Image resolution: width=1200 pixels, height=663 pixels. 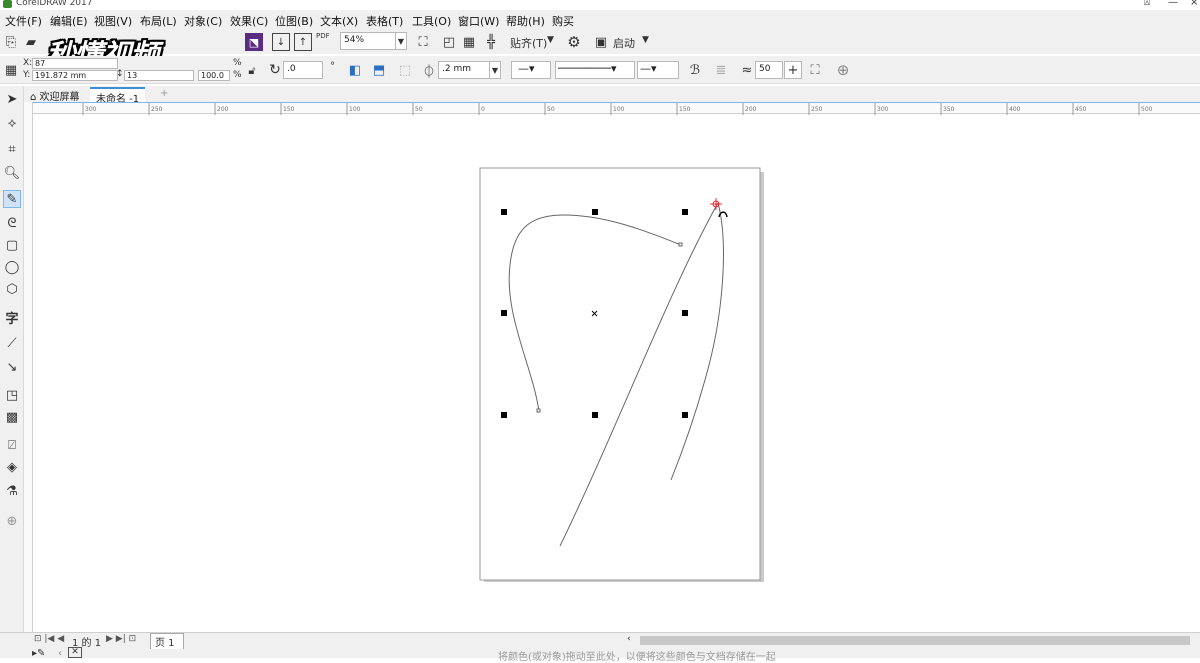 I want to click on tab-welcome-screen: ⌂ 欢迎屏幕, so click(x=55, y=95).